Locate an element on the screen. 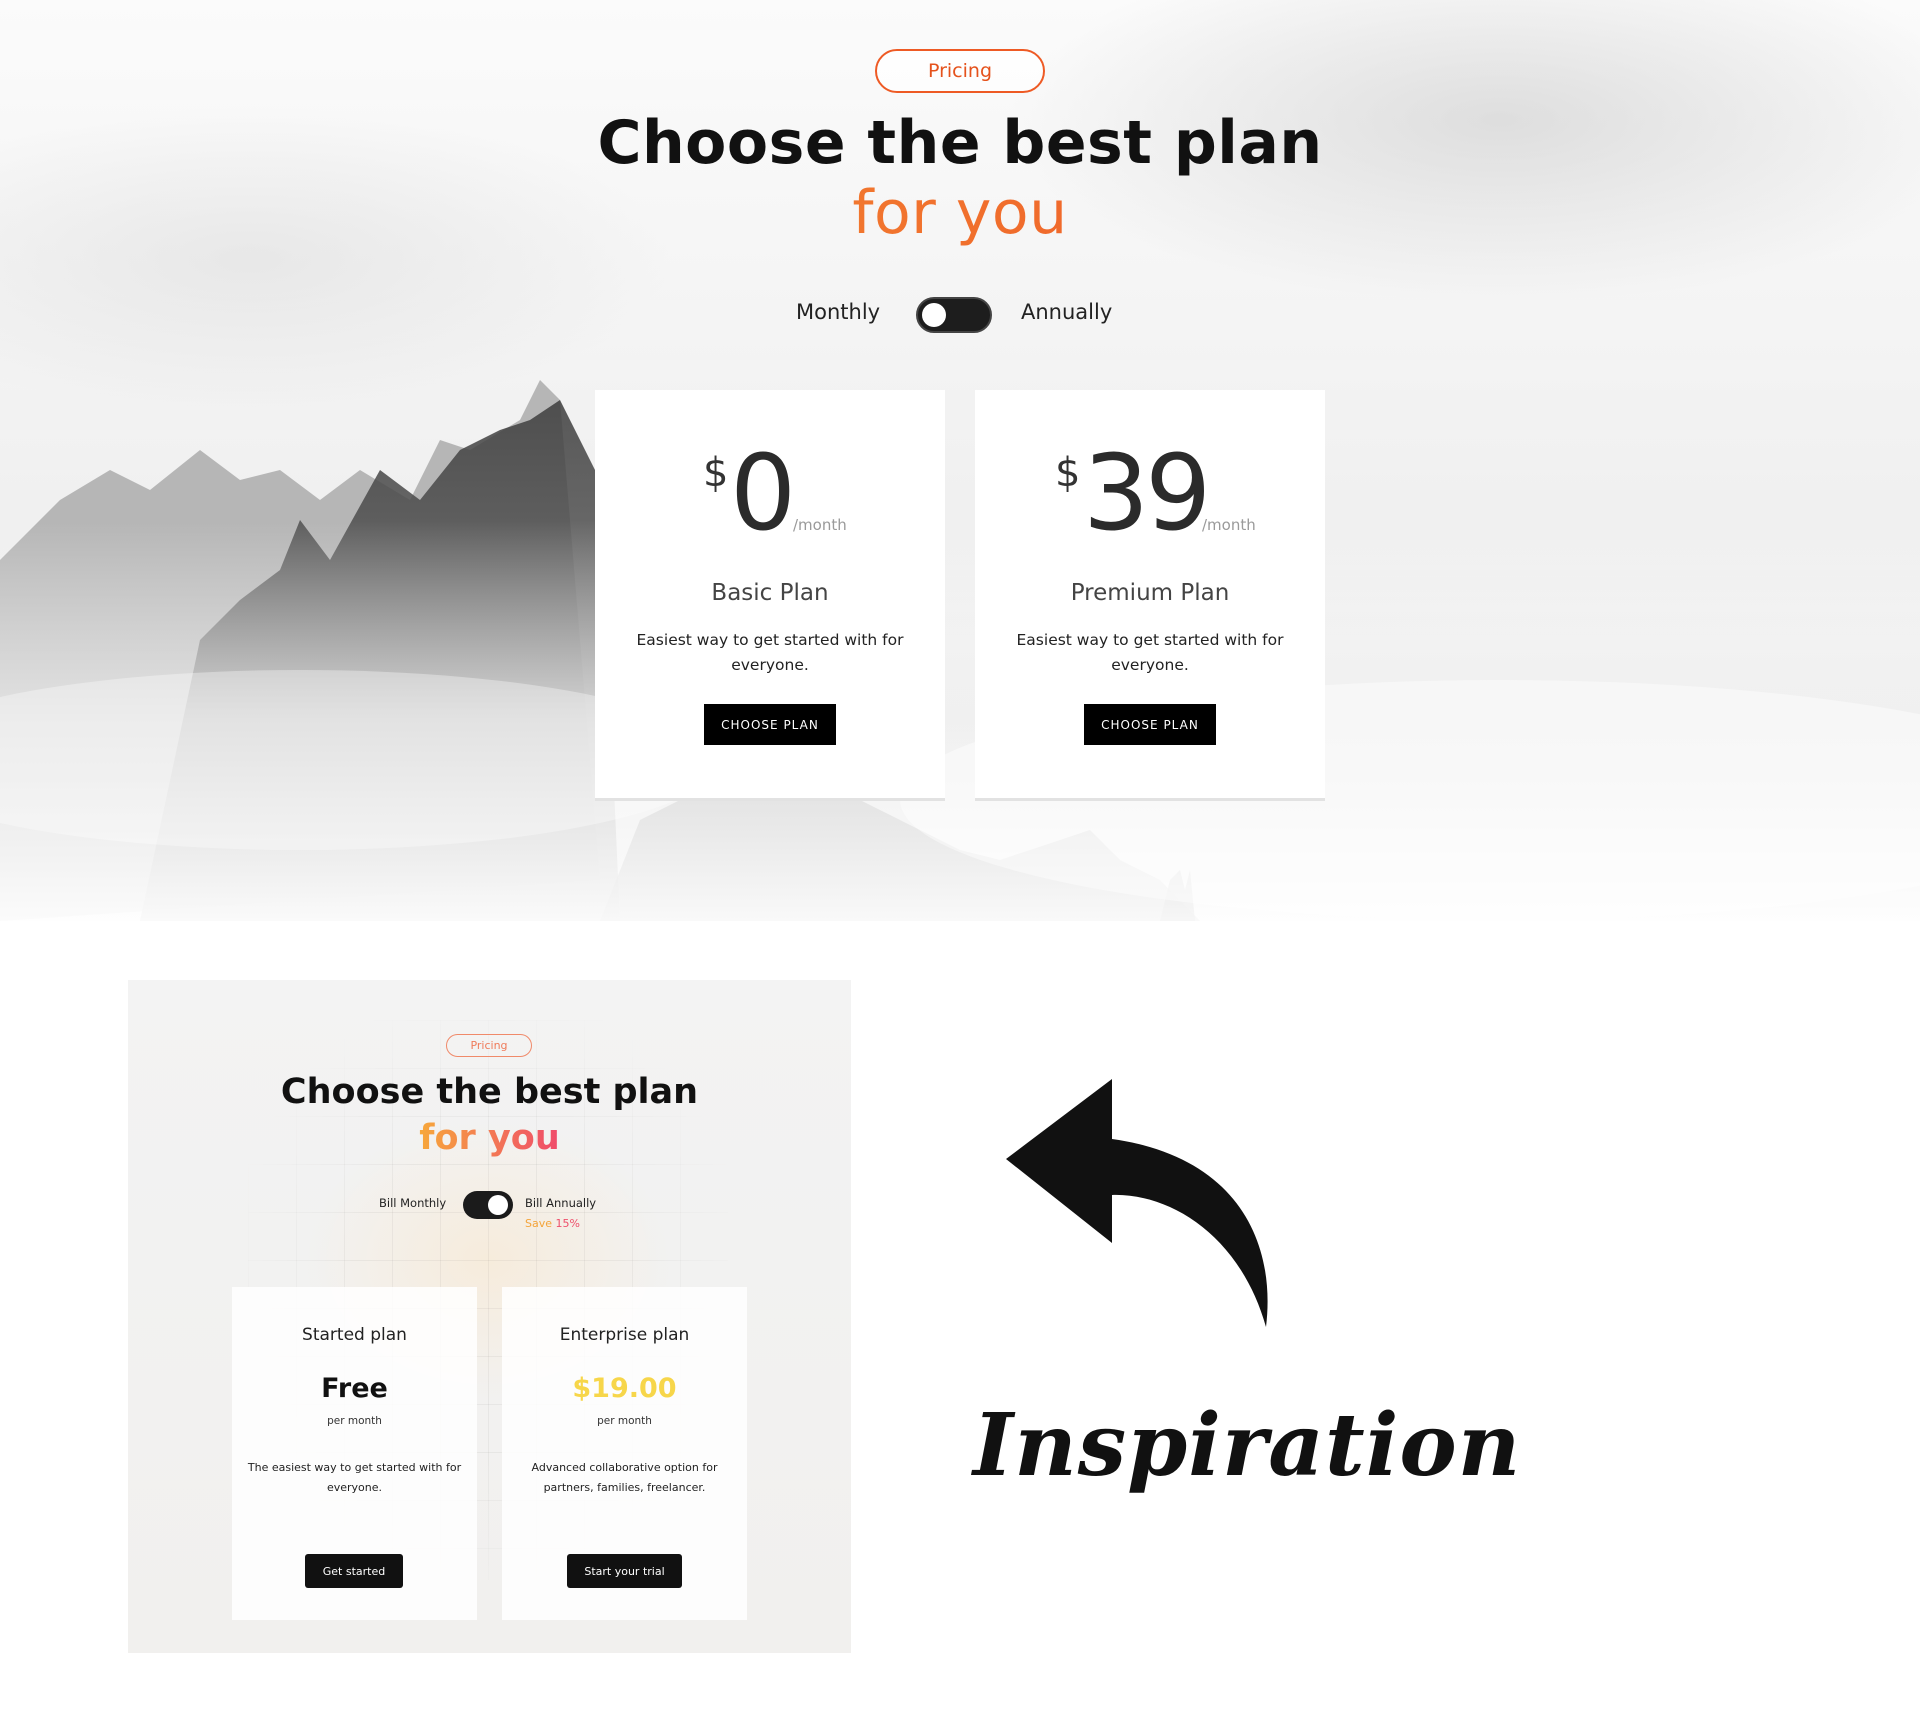 The width and height of the screenshot is (1920, 1736). page-title: Choose the best plan is located at coordinates (960, 143).